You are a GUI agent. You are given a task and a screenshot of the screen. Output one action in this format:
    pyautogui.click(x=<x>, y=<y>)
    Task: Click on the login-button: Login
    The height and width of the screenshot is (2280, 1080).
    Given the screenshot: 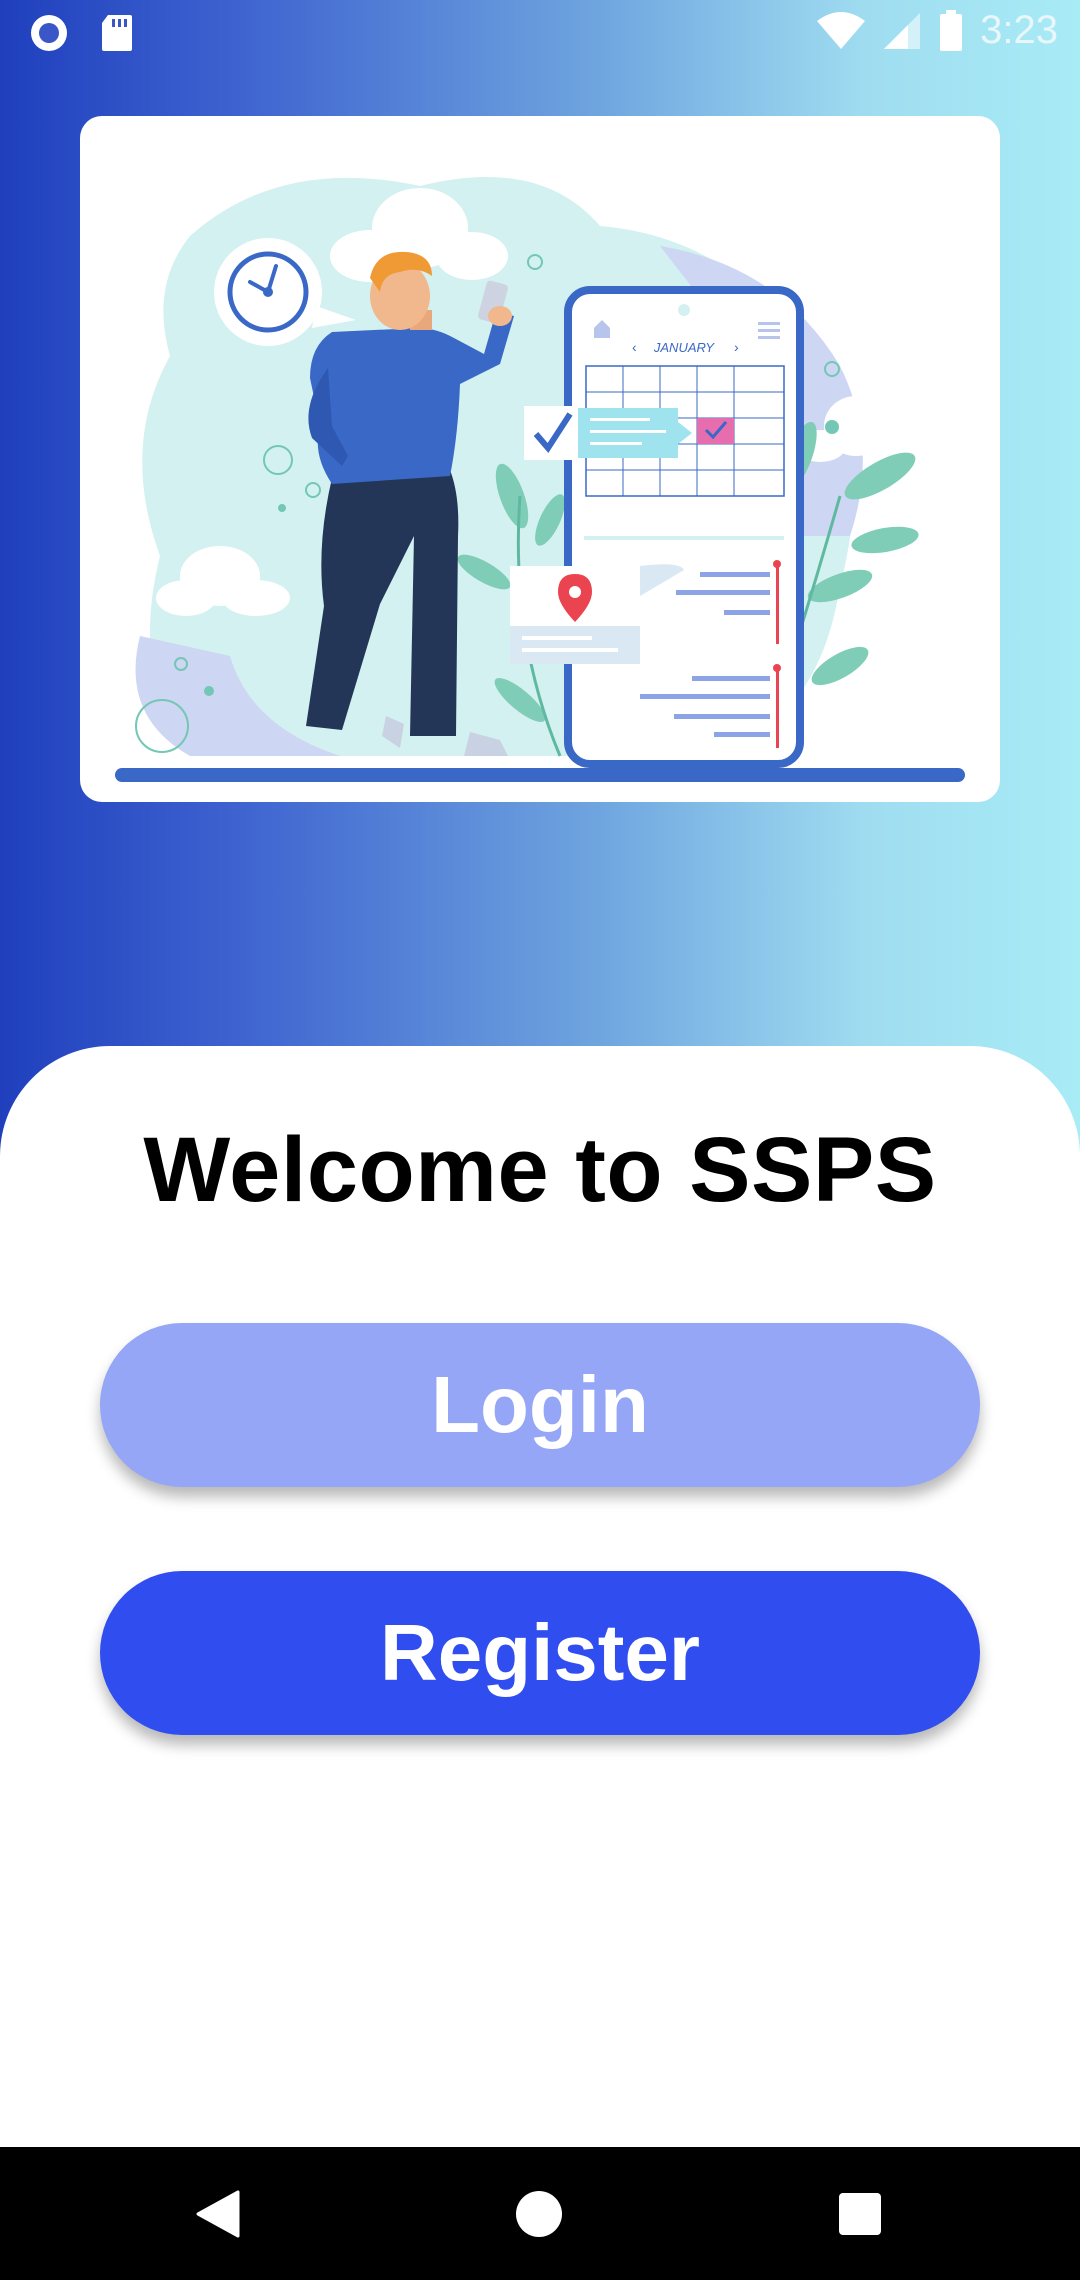 What is the action you would take?
    pyautogui.click(x=540, y=1405)
    